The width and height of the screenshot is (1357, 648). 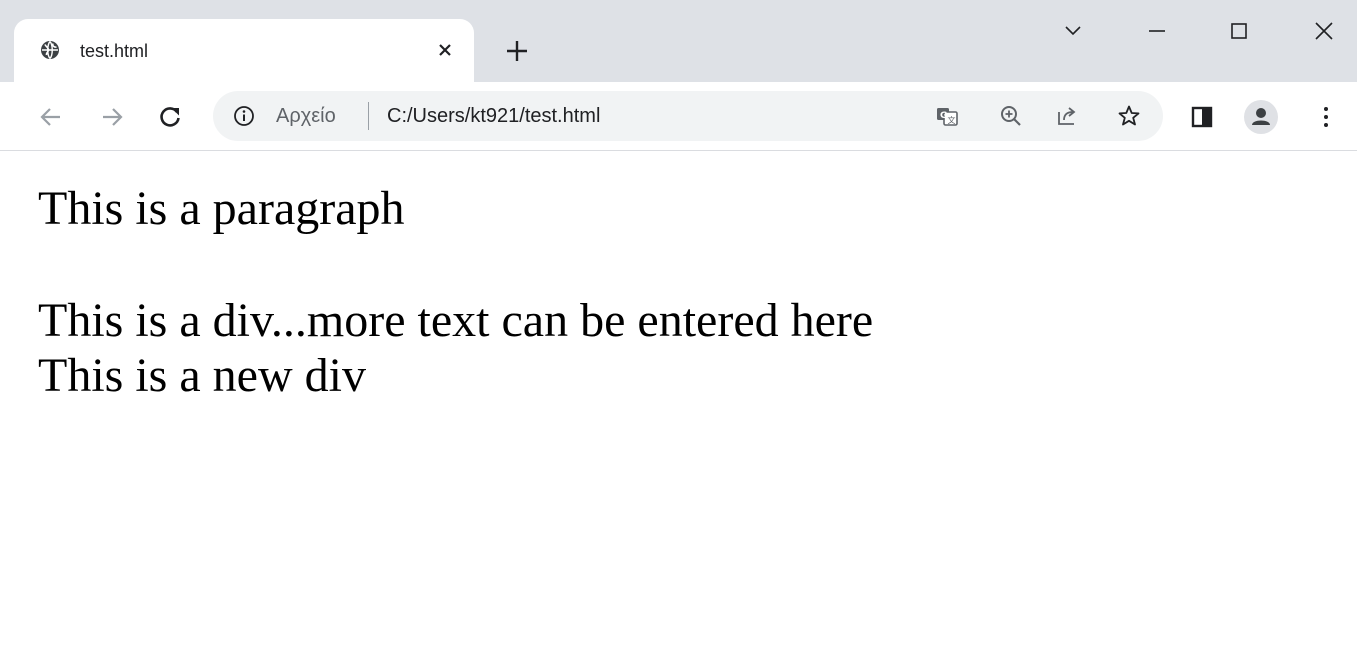 What do you see at coordinates (112, 117) in the screenshot?
I see `forward-arrow-icon` at bounding box center [112, 117].